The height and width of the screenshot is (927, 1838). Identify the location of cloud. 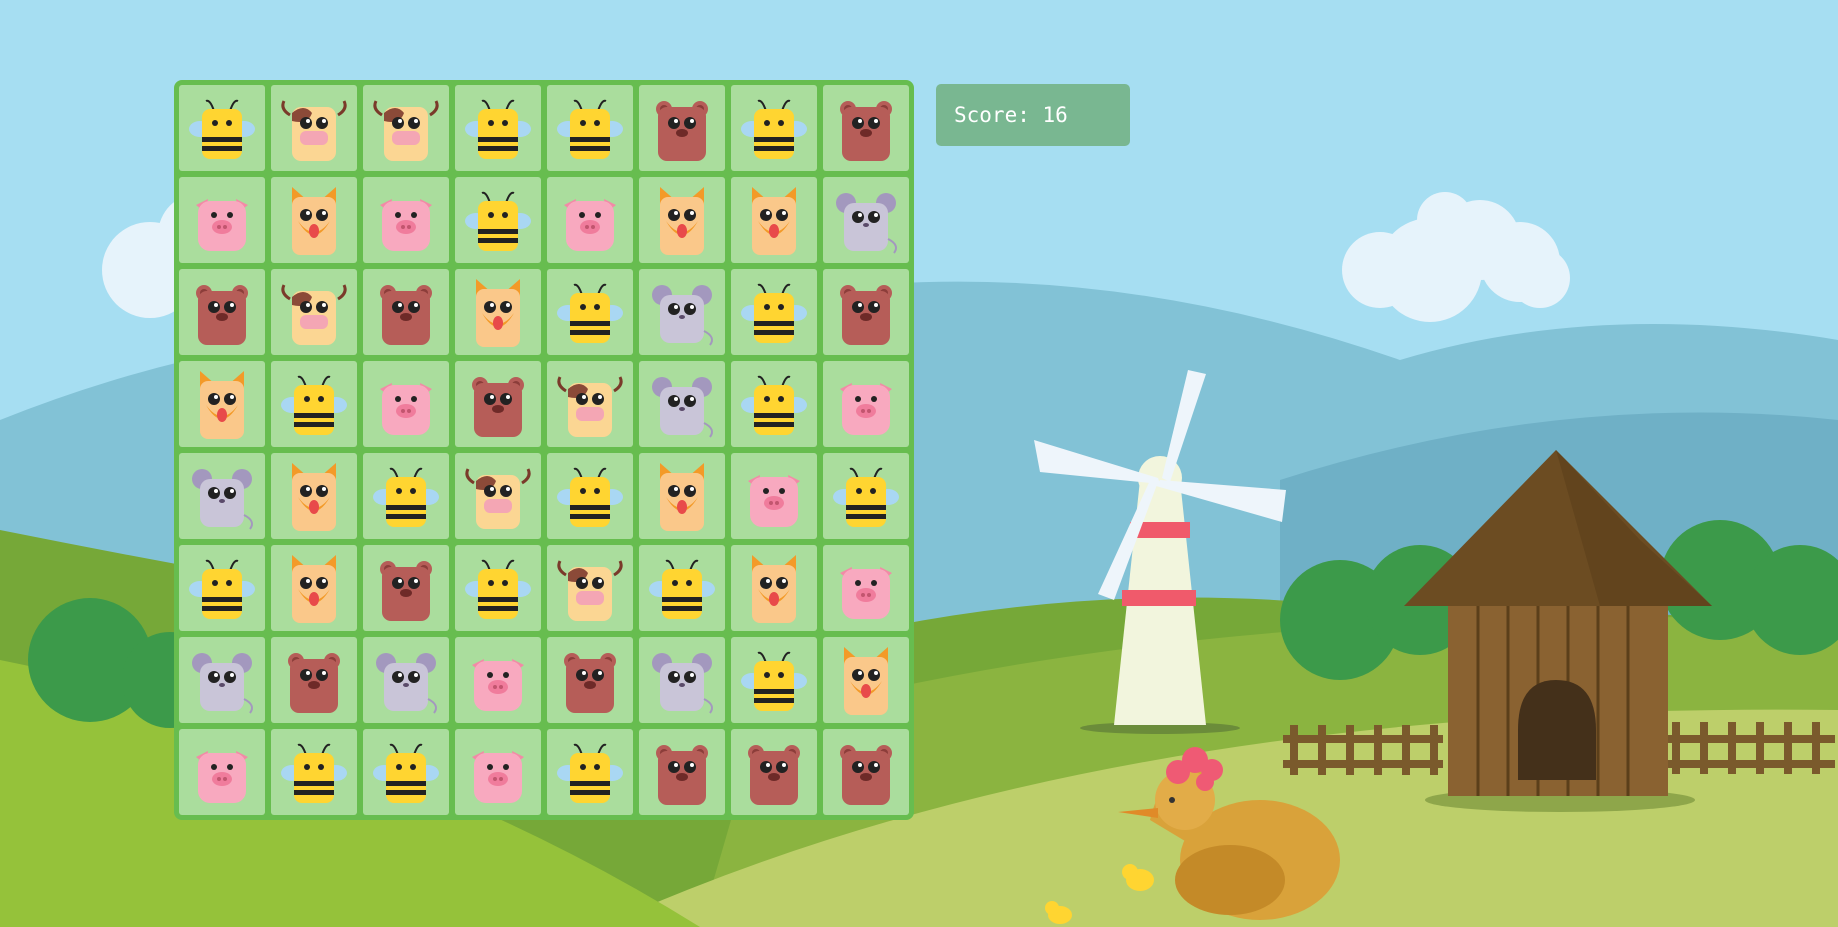
(1456, 257).